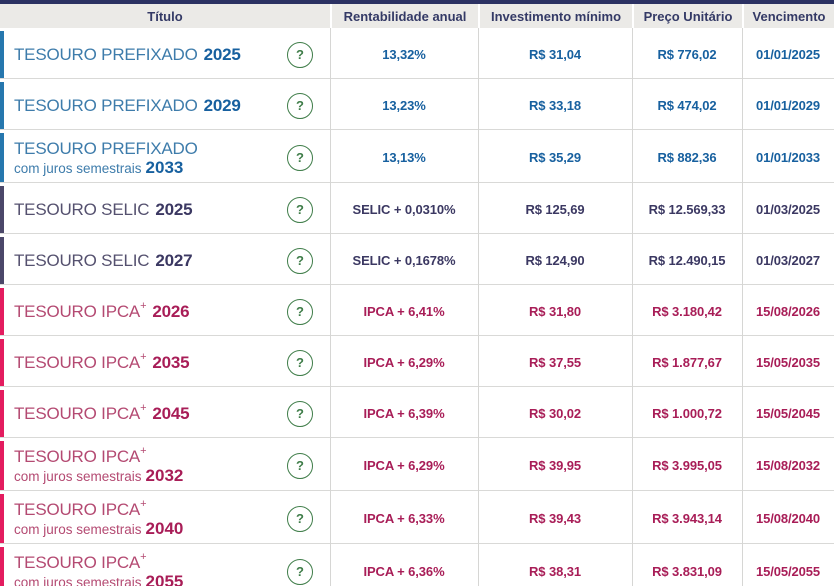 This screenshot has width=834, height=586. Describe the element at coordinates (165, 465) in the screenshot. I see `bond-title-cell: TESOURO IPCA+ com juros semestrais 2032 ?` at that location.